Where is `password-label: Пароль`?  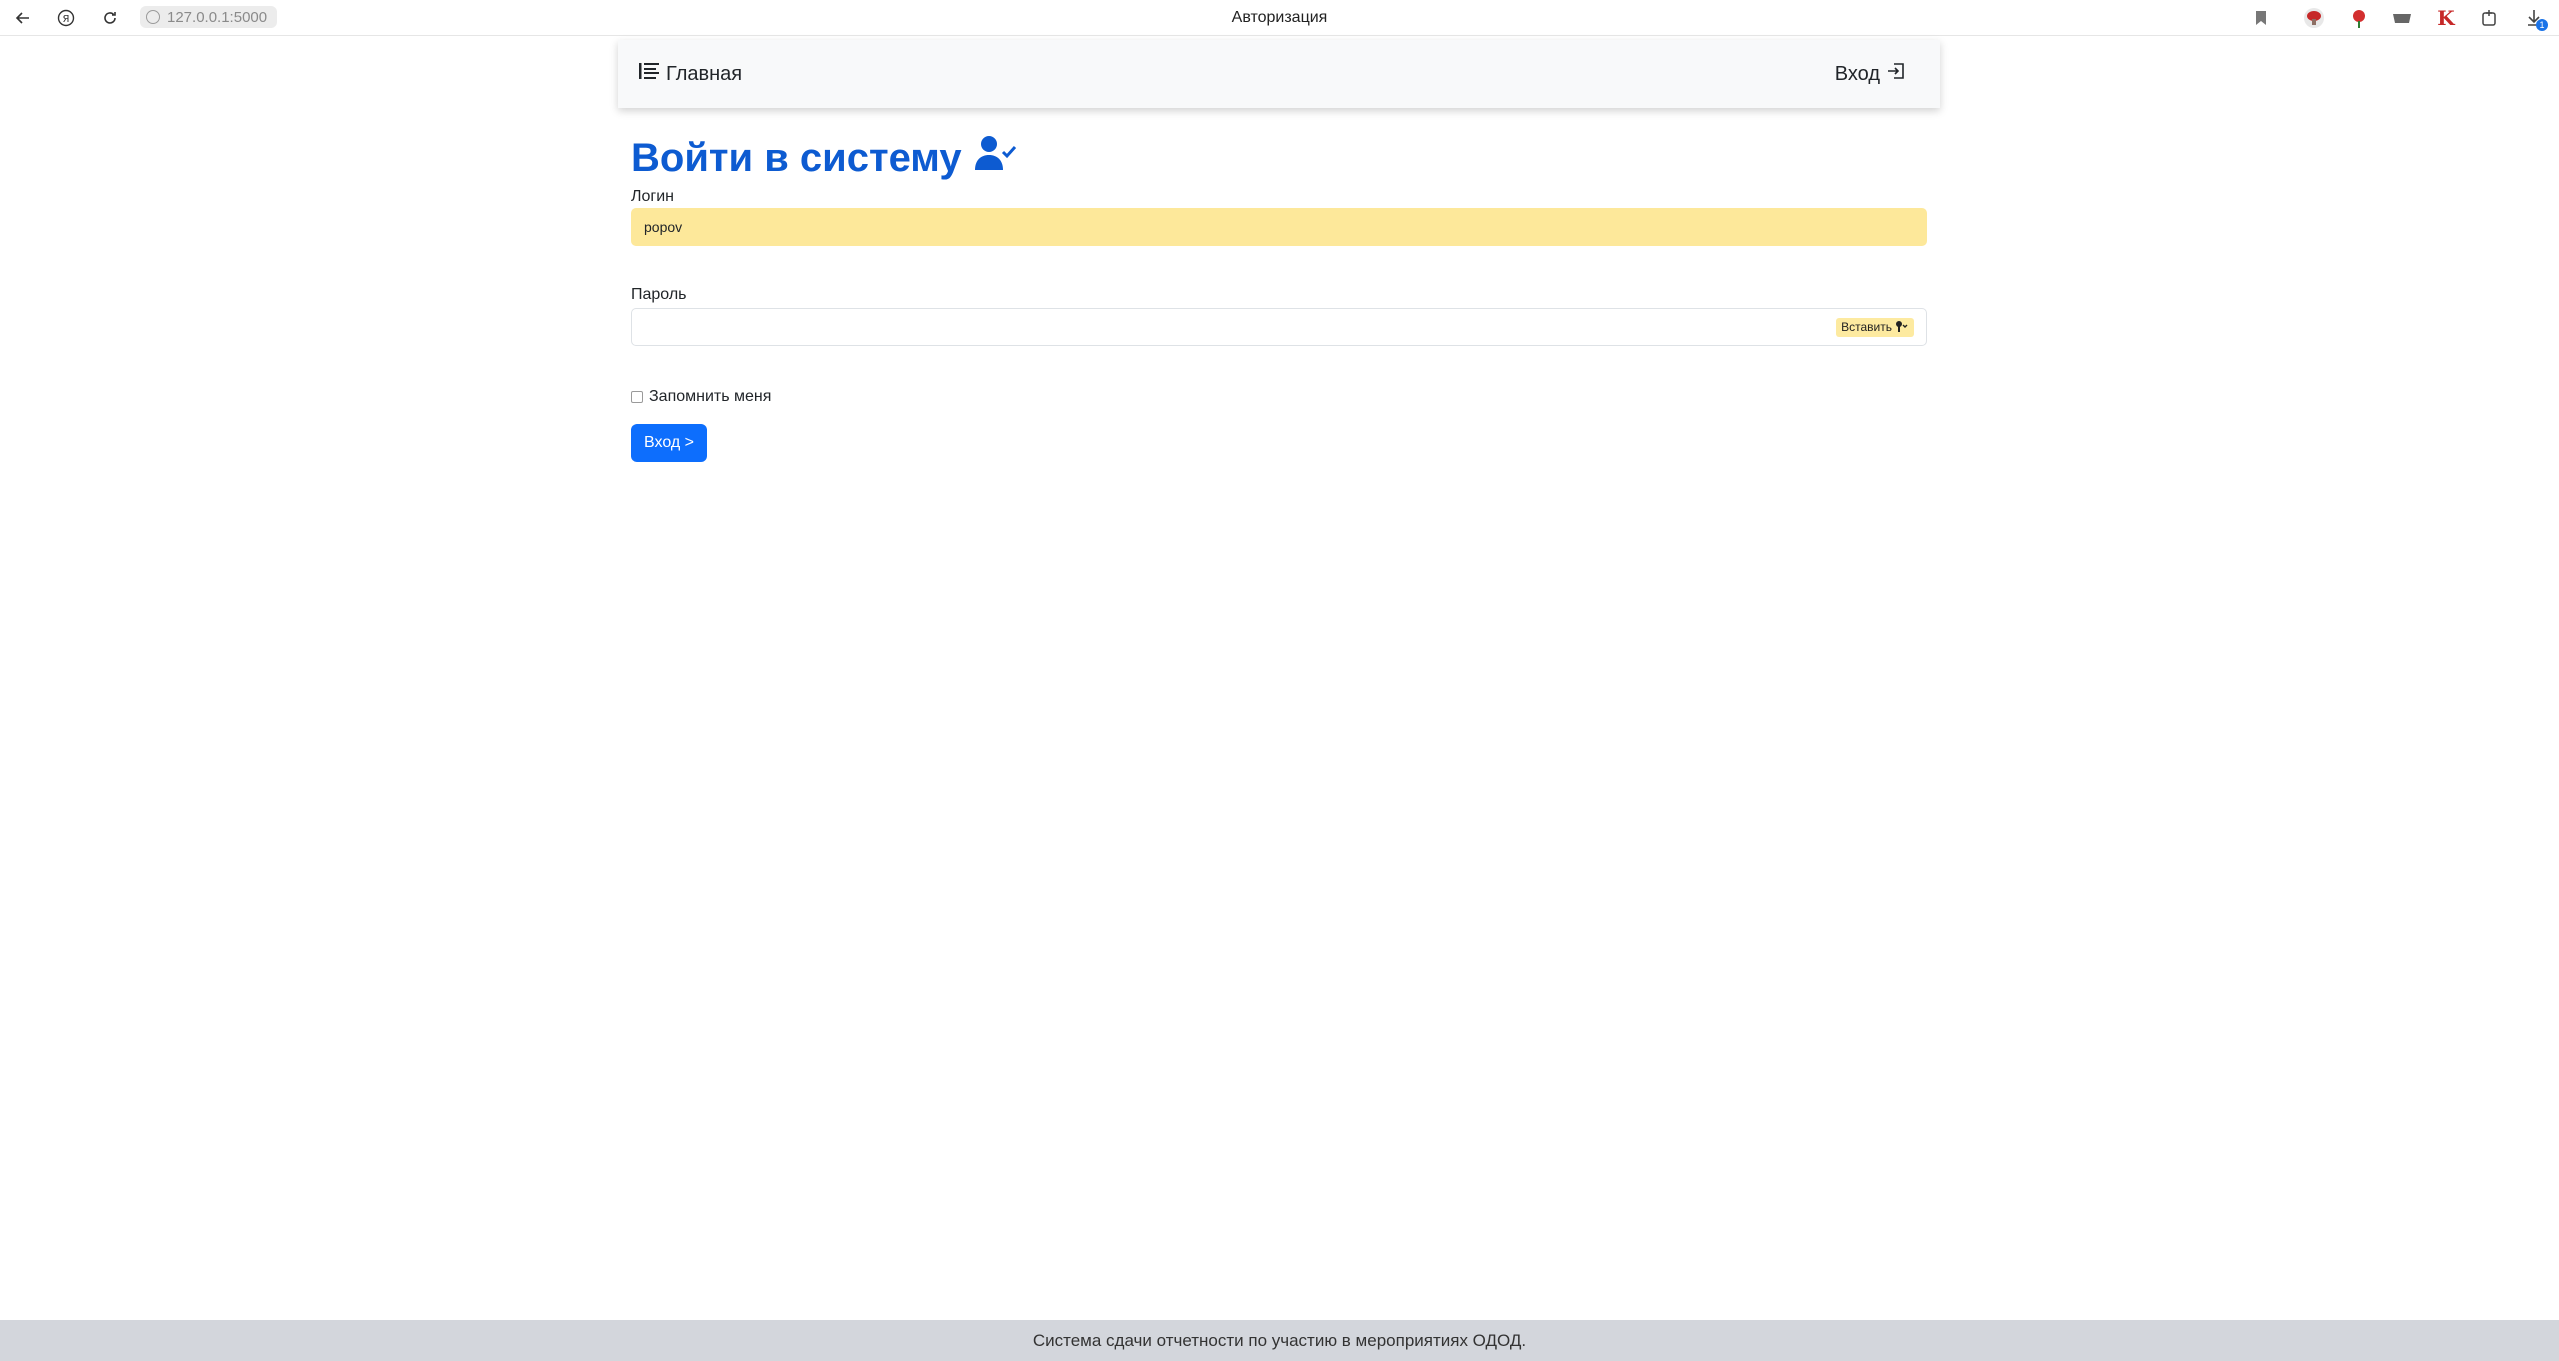
password-label: Пароль is located at coordinates (659, 294).